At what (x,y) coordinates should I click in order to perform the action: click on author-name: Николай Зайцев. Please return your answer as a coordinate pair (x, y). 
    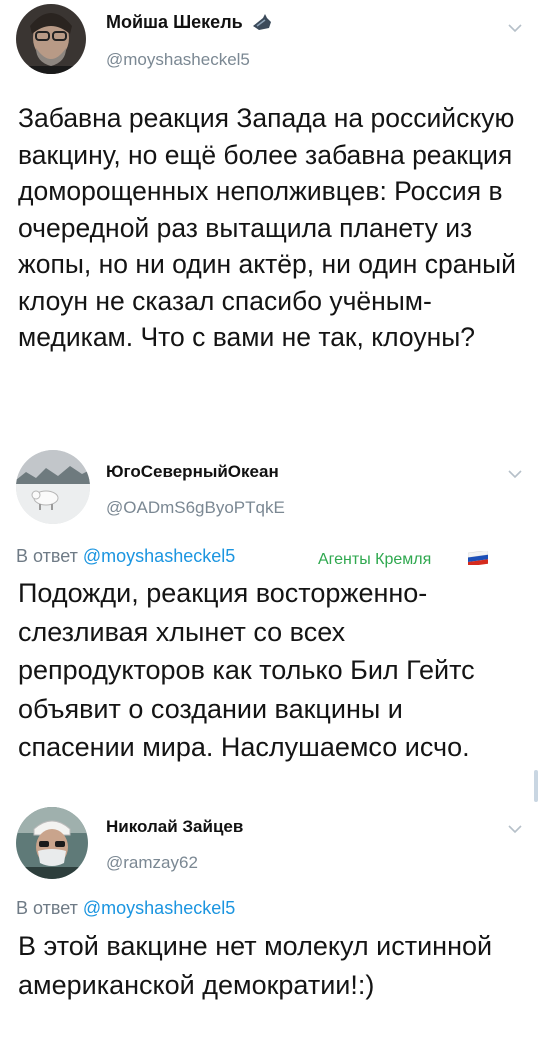
    Looking at the image, I should click on (174, 827).